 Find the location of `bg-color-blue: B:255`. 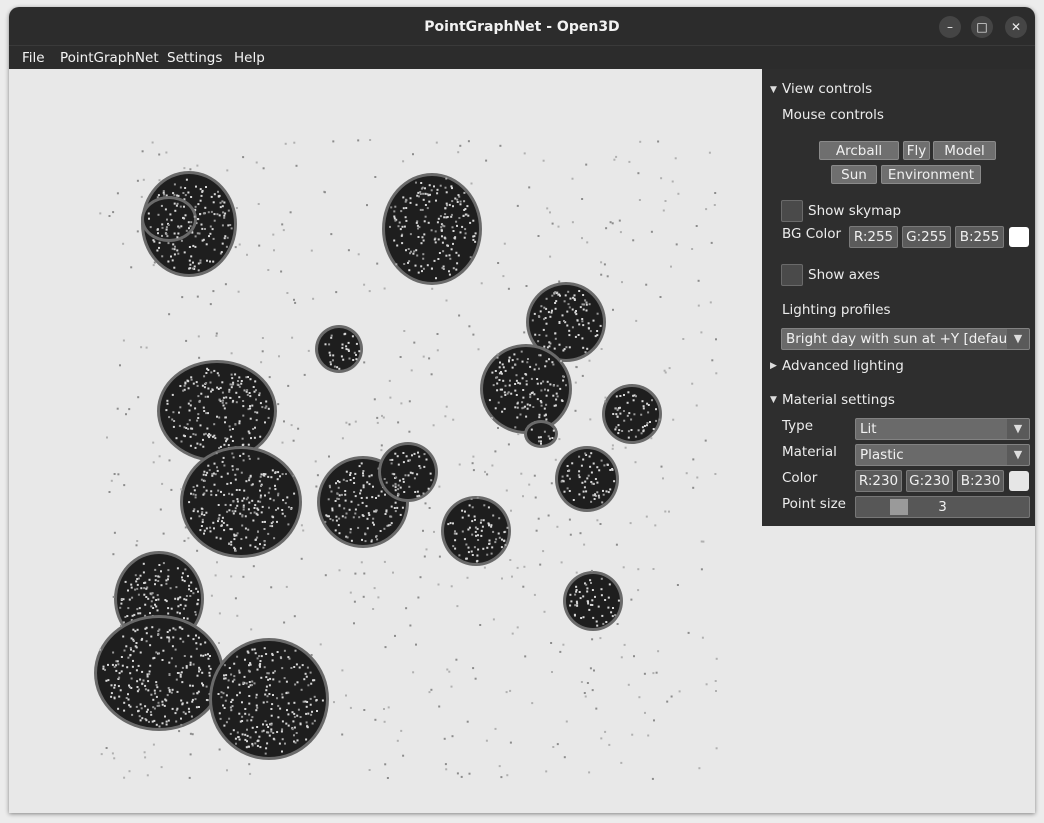

bg-color-blue: B:255 is located at coordinates (979, 237).